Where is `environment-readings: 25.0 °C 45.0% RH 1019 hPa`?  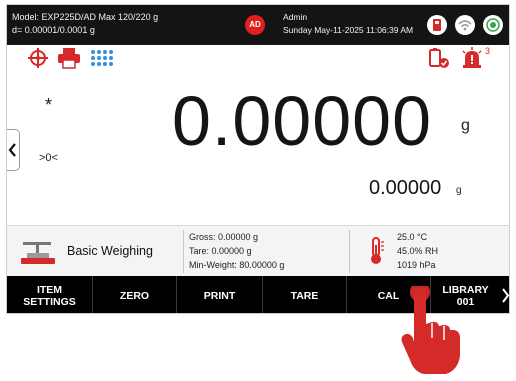 environment-readings: 25.0 °C 45.0% RH 1019 hPa is located at coordinates (417, 251).